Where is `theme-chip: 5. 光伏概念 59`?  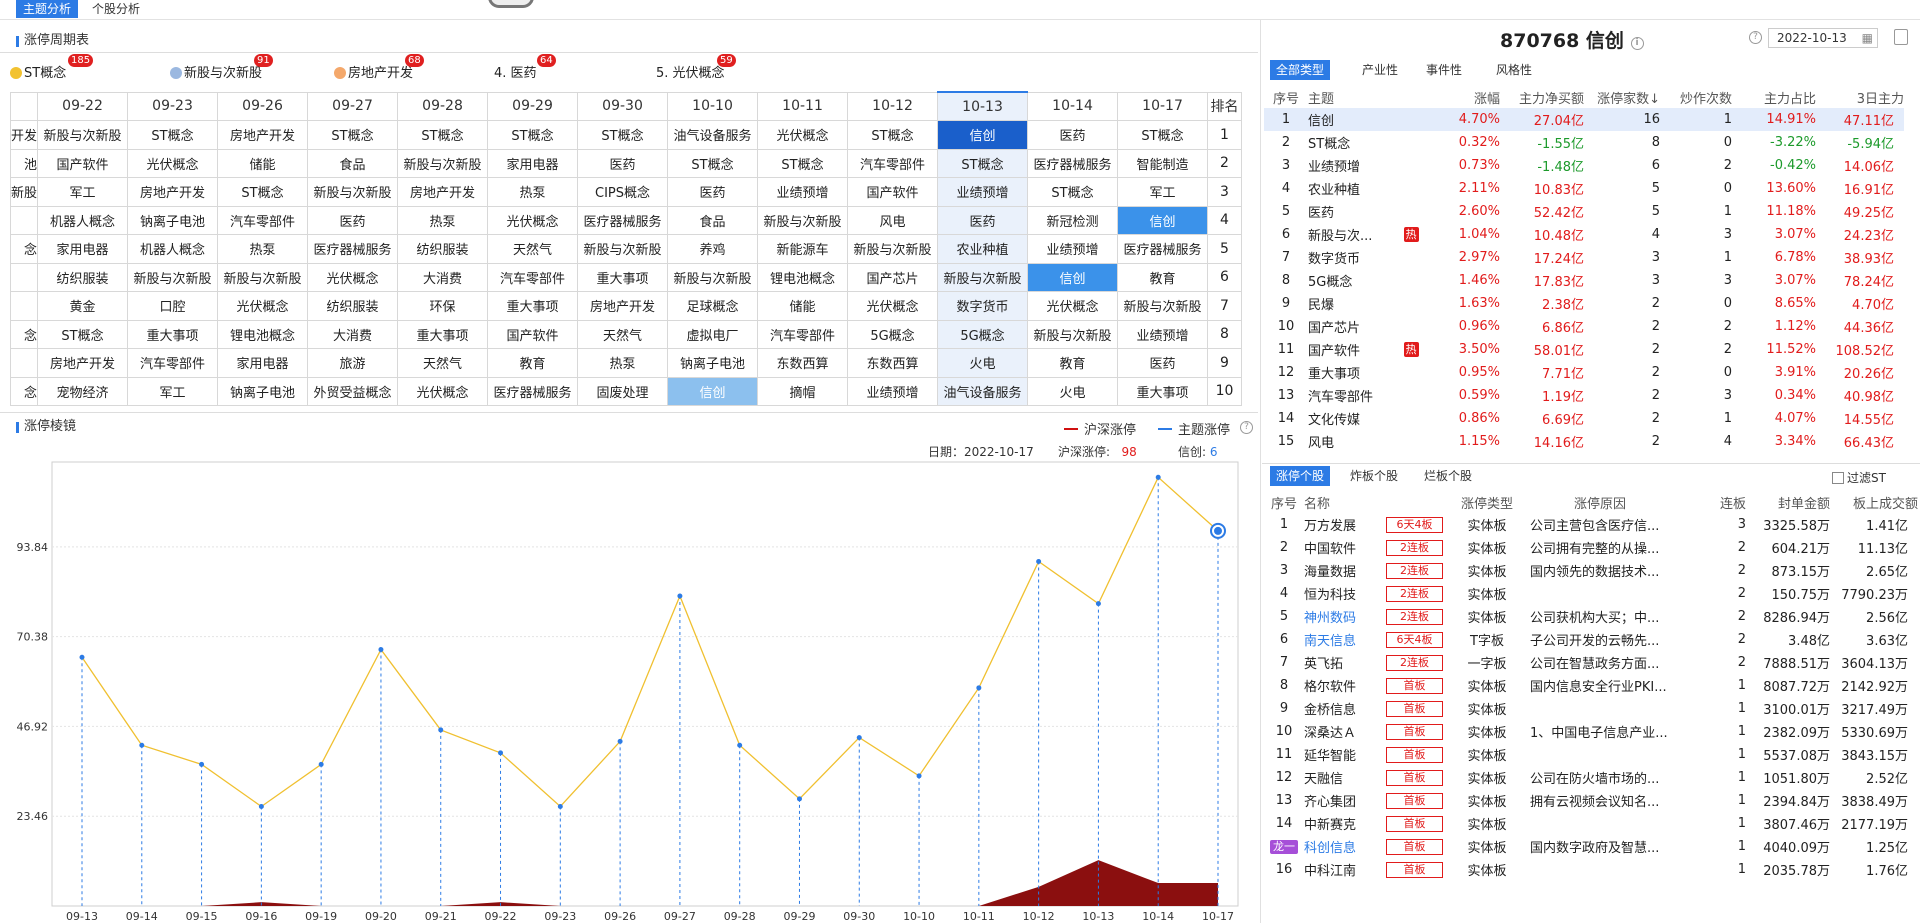 theme-chip: 5. 光伏概念 59 is located at coordinates (696, 67).